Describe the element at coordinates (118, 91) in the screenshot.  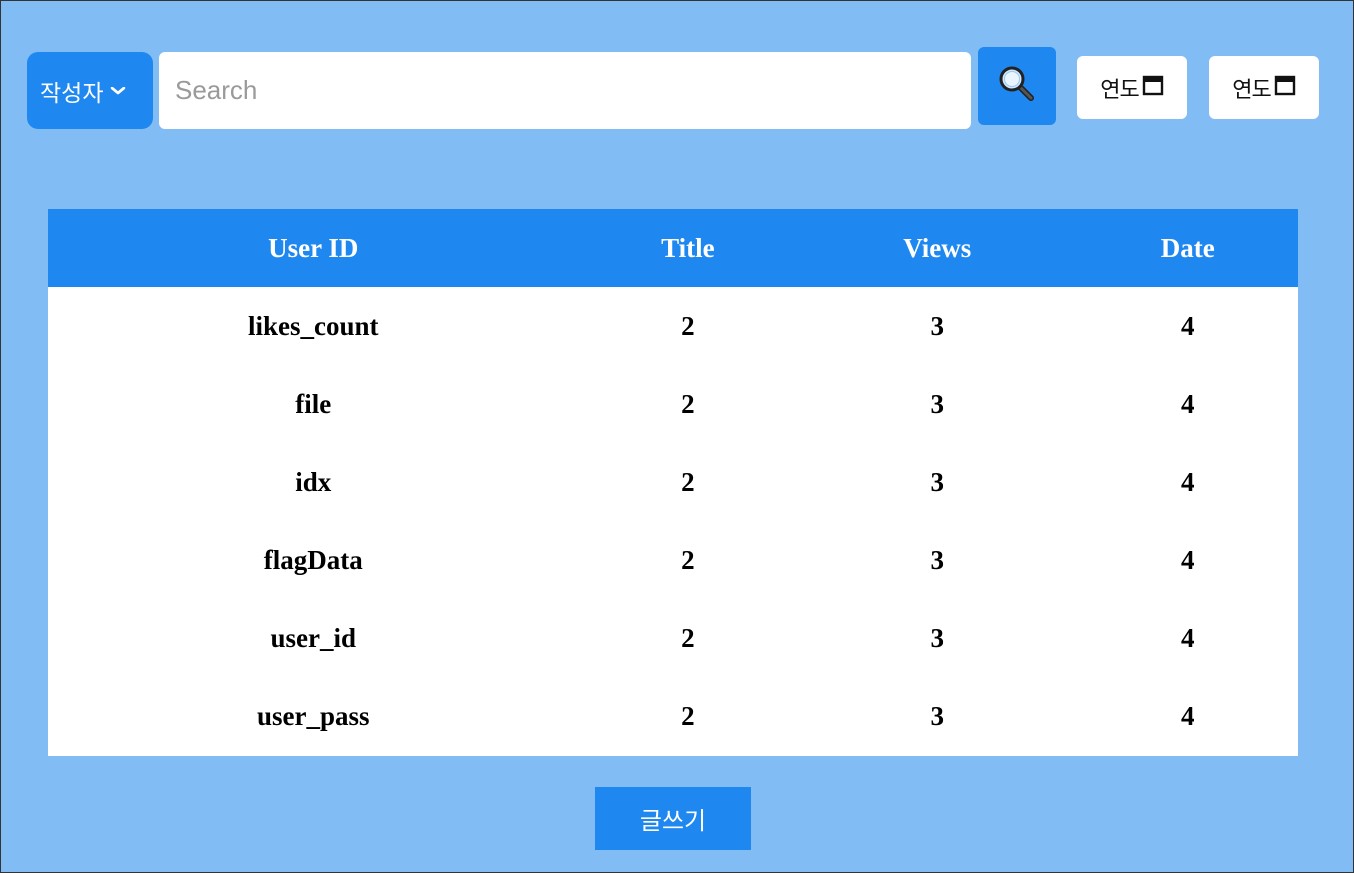
I see `chevron-down-icon` at that location.